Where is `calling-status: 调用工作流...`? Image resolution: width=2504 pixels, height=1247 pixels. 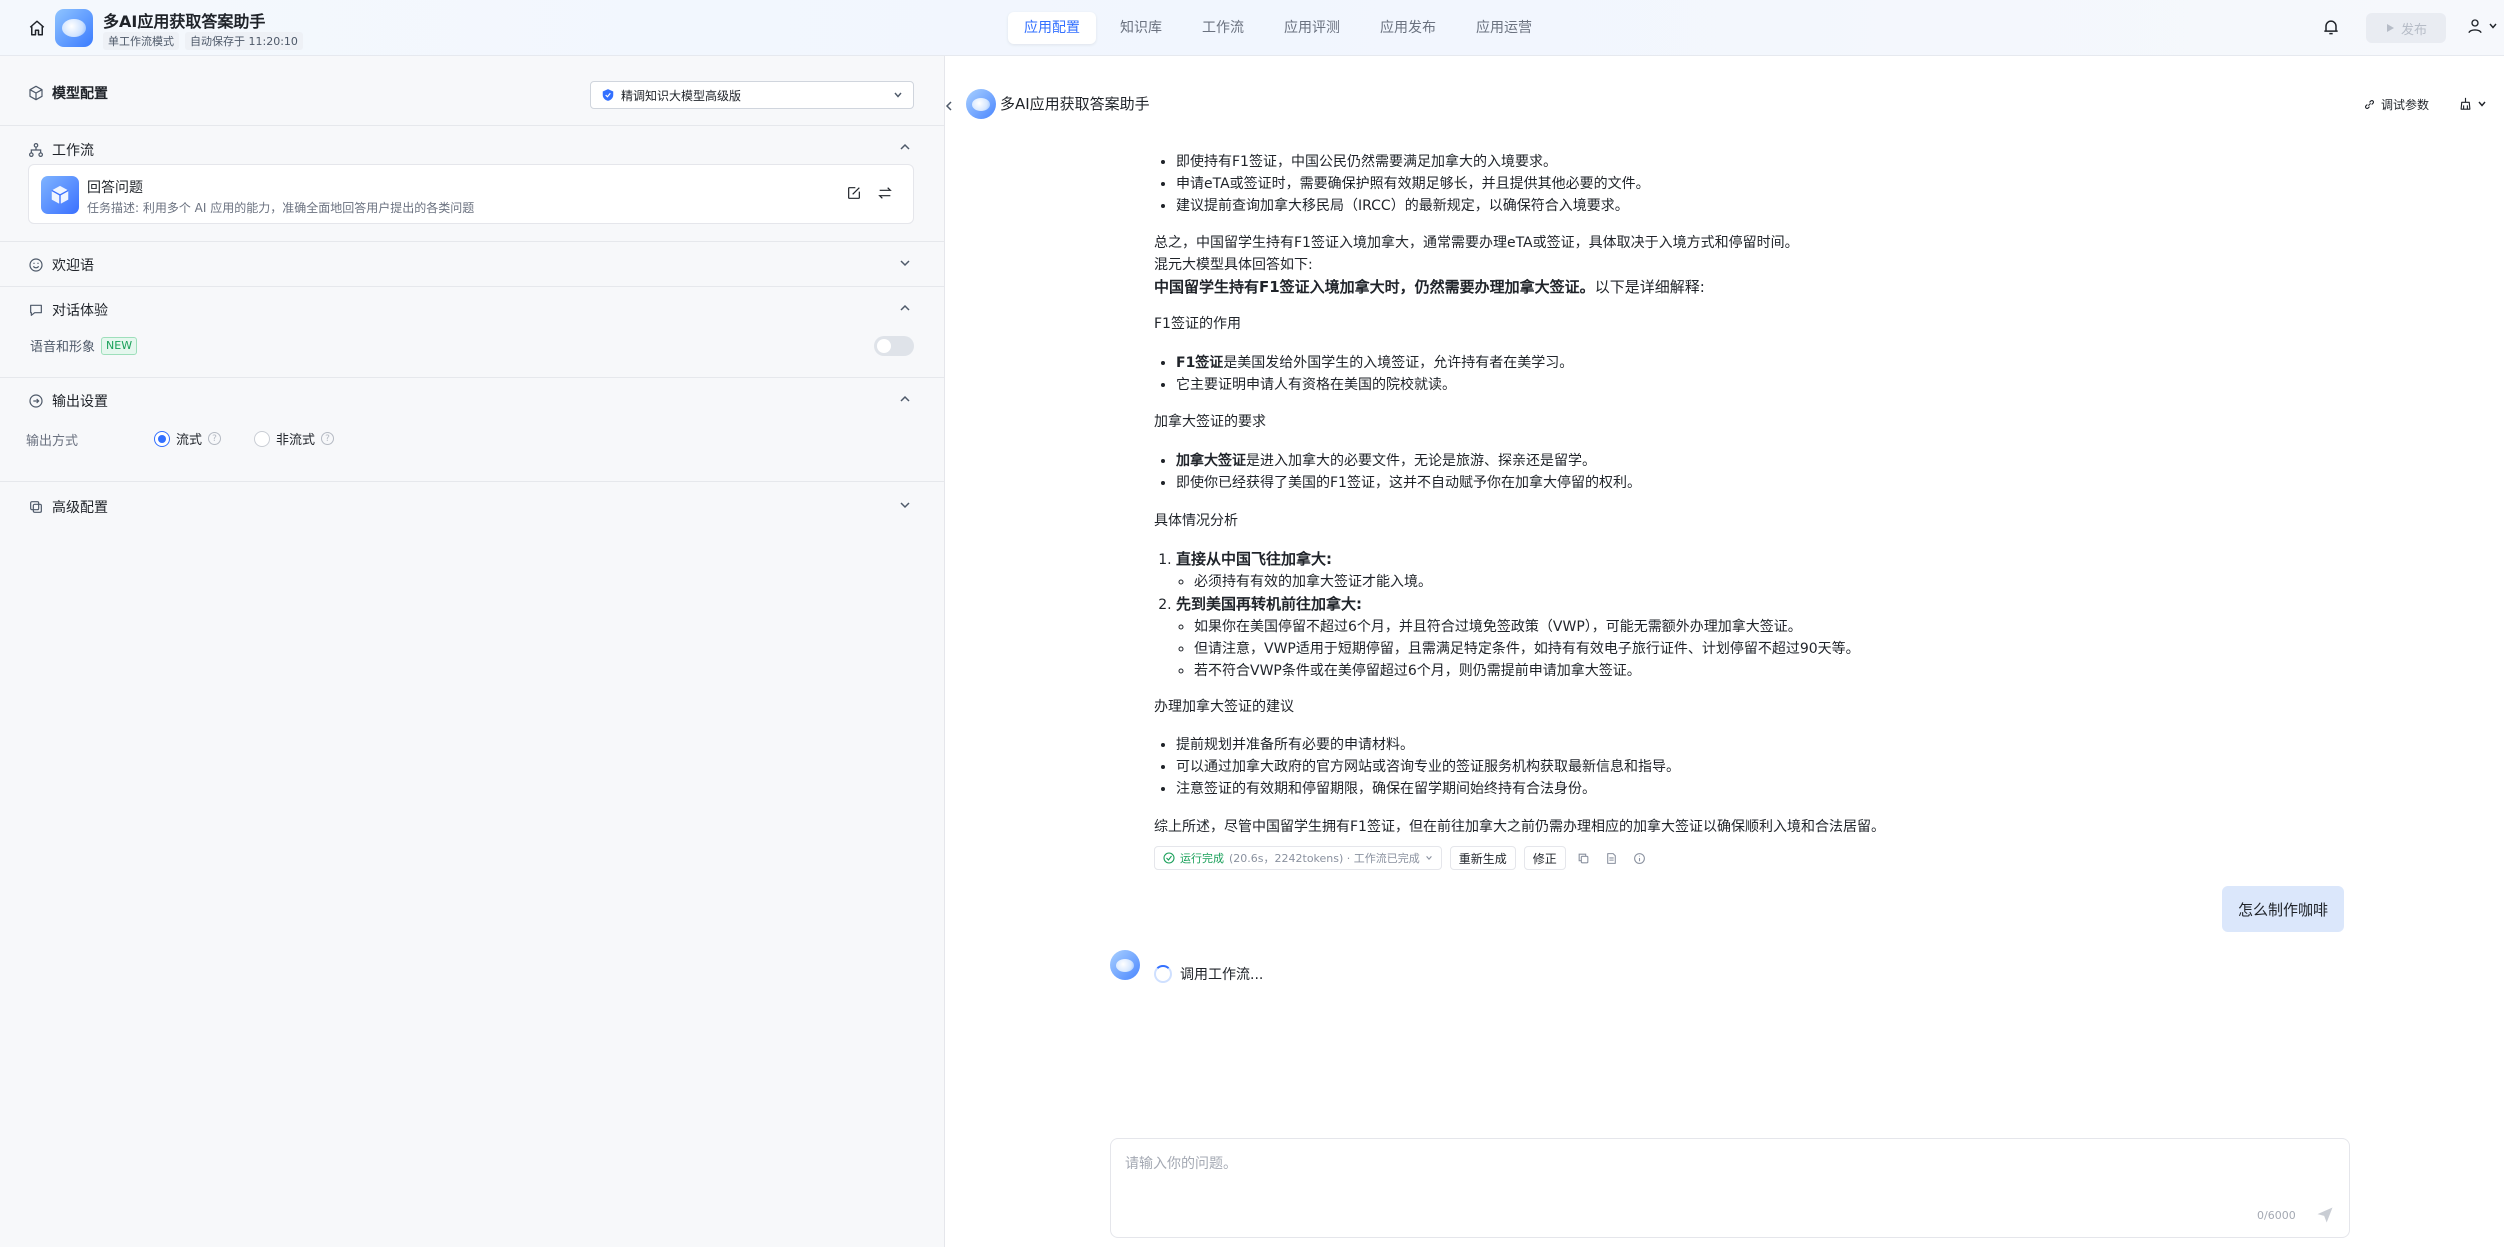
calling-status: 调用工作流... is located at coordinates (1208, 974).